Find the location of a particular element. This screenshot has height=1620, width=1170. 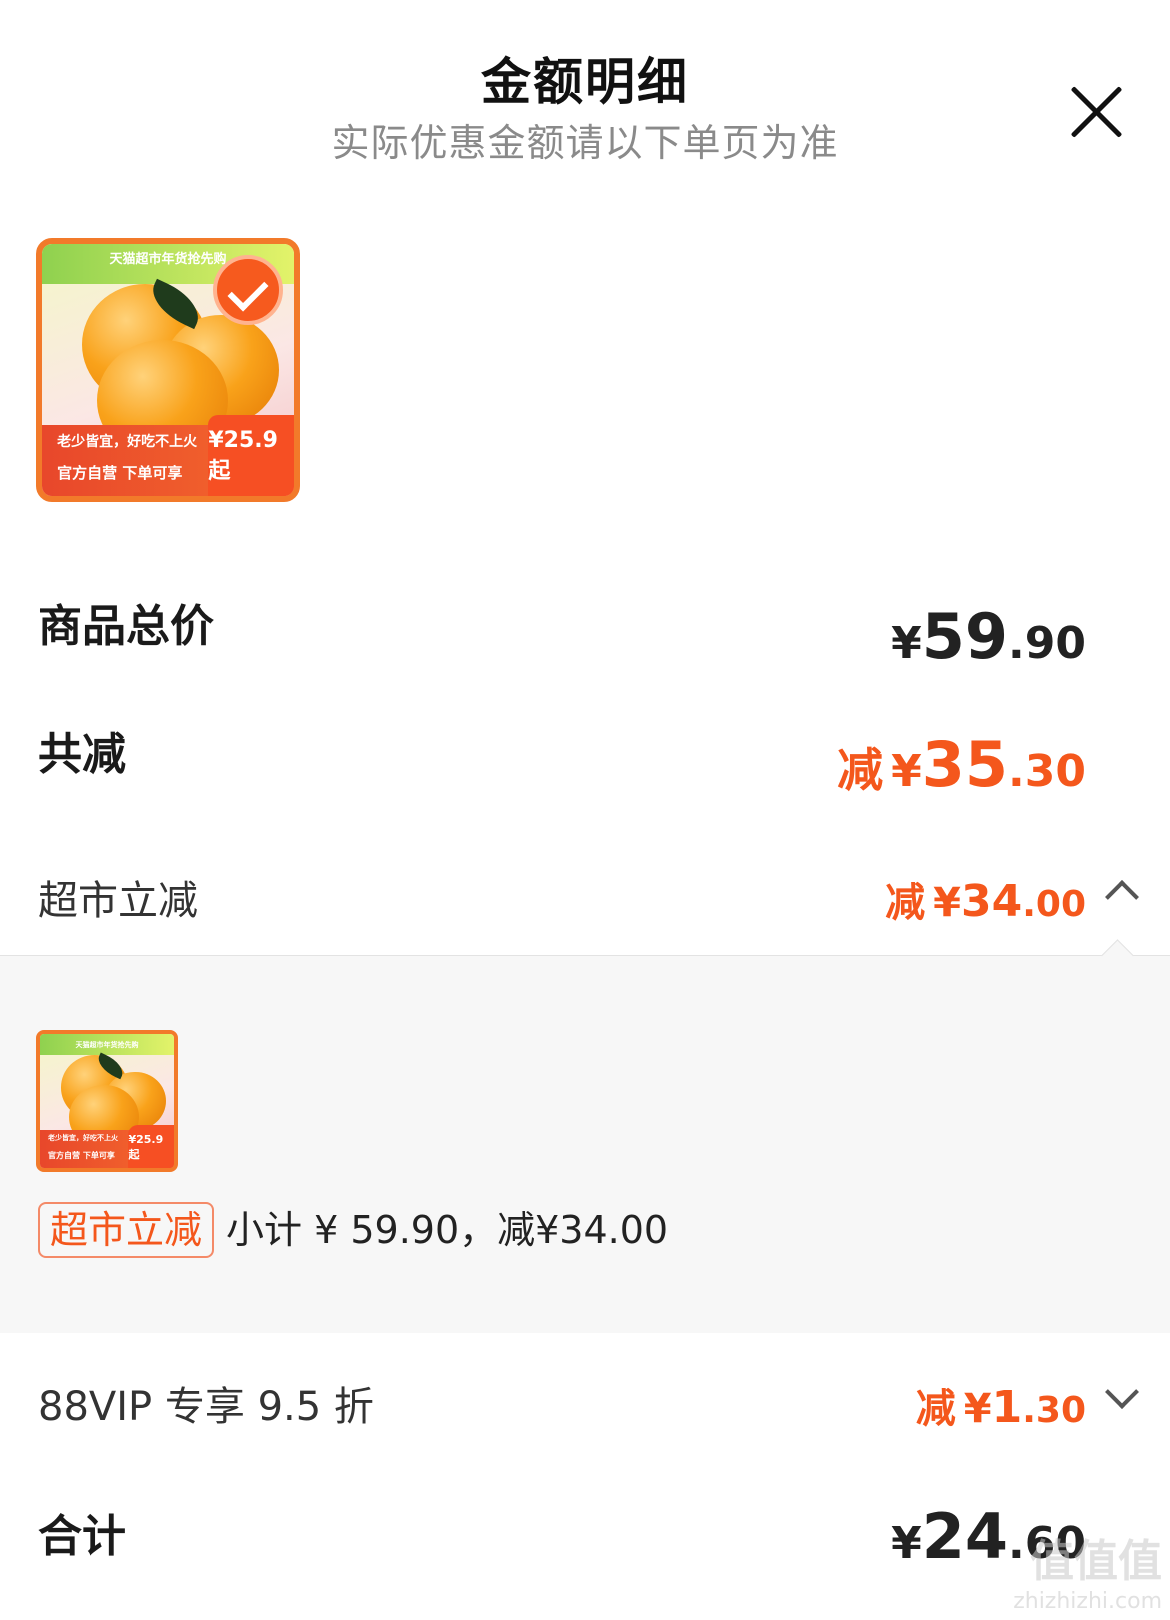

total-discount-label: 共减 is located at coordinates (82, 754).